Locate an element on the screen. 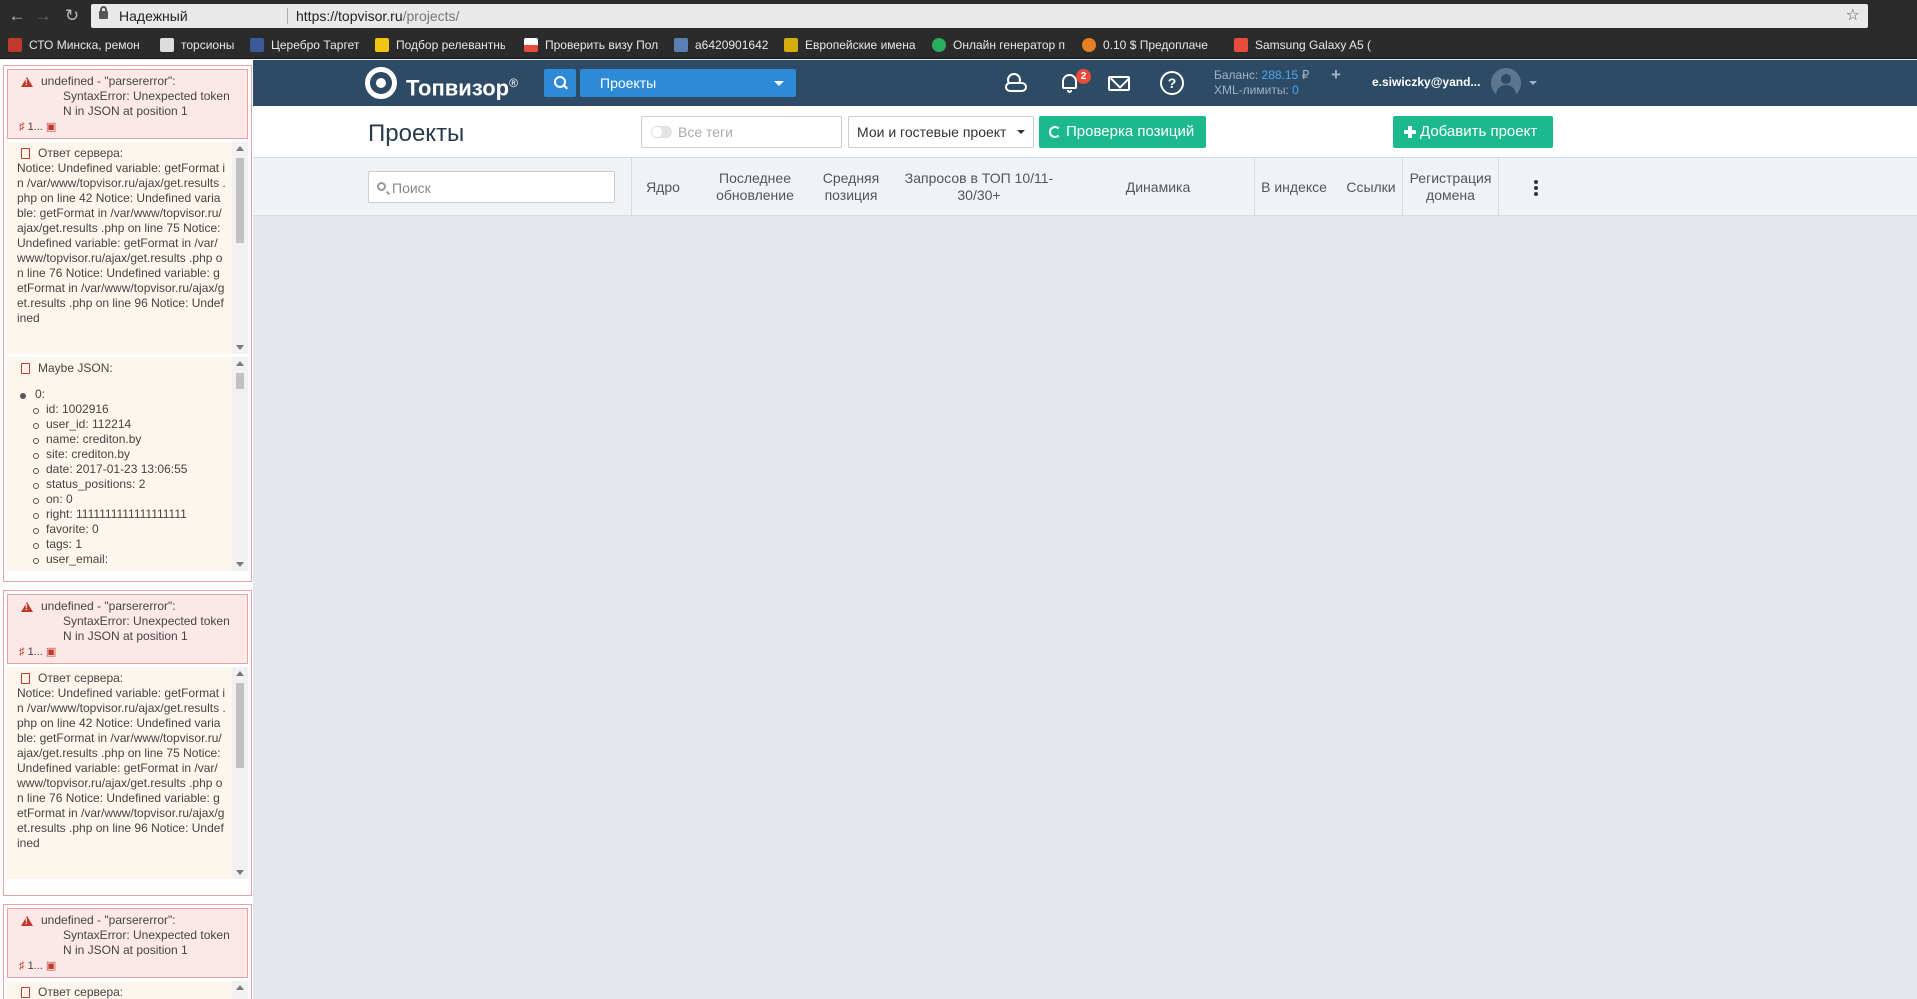  topvisor-logo-icon is located at coordinates (381, 83).